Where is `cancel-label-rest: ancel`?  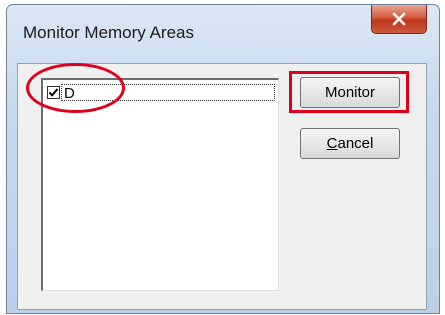 cancel-label-rest: ancel is located at coordinates (355, 143).